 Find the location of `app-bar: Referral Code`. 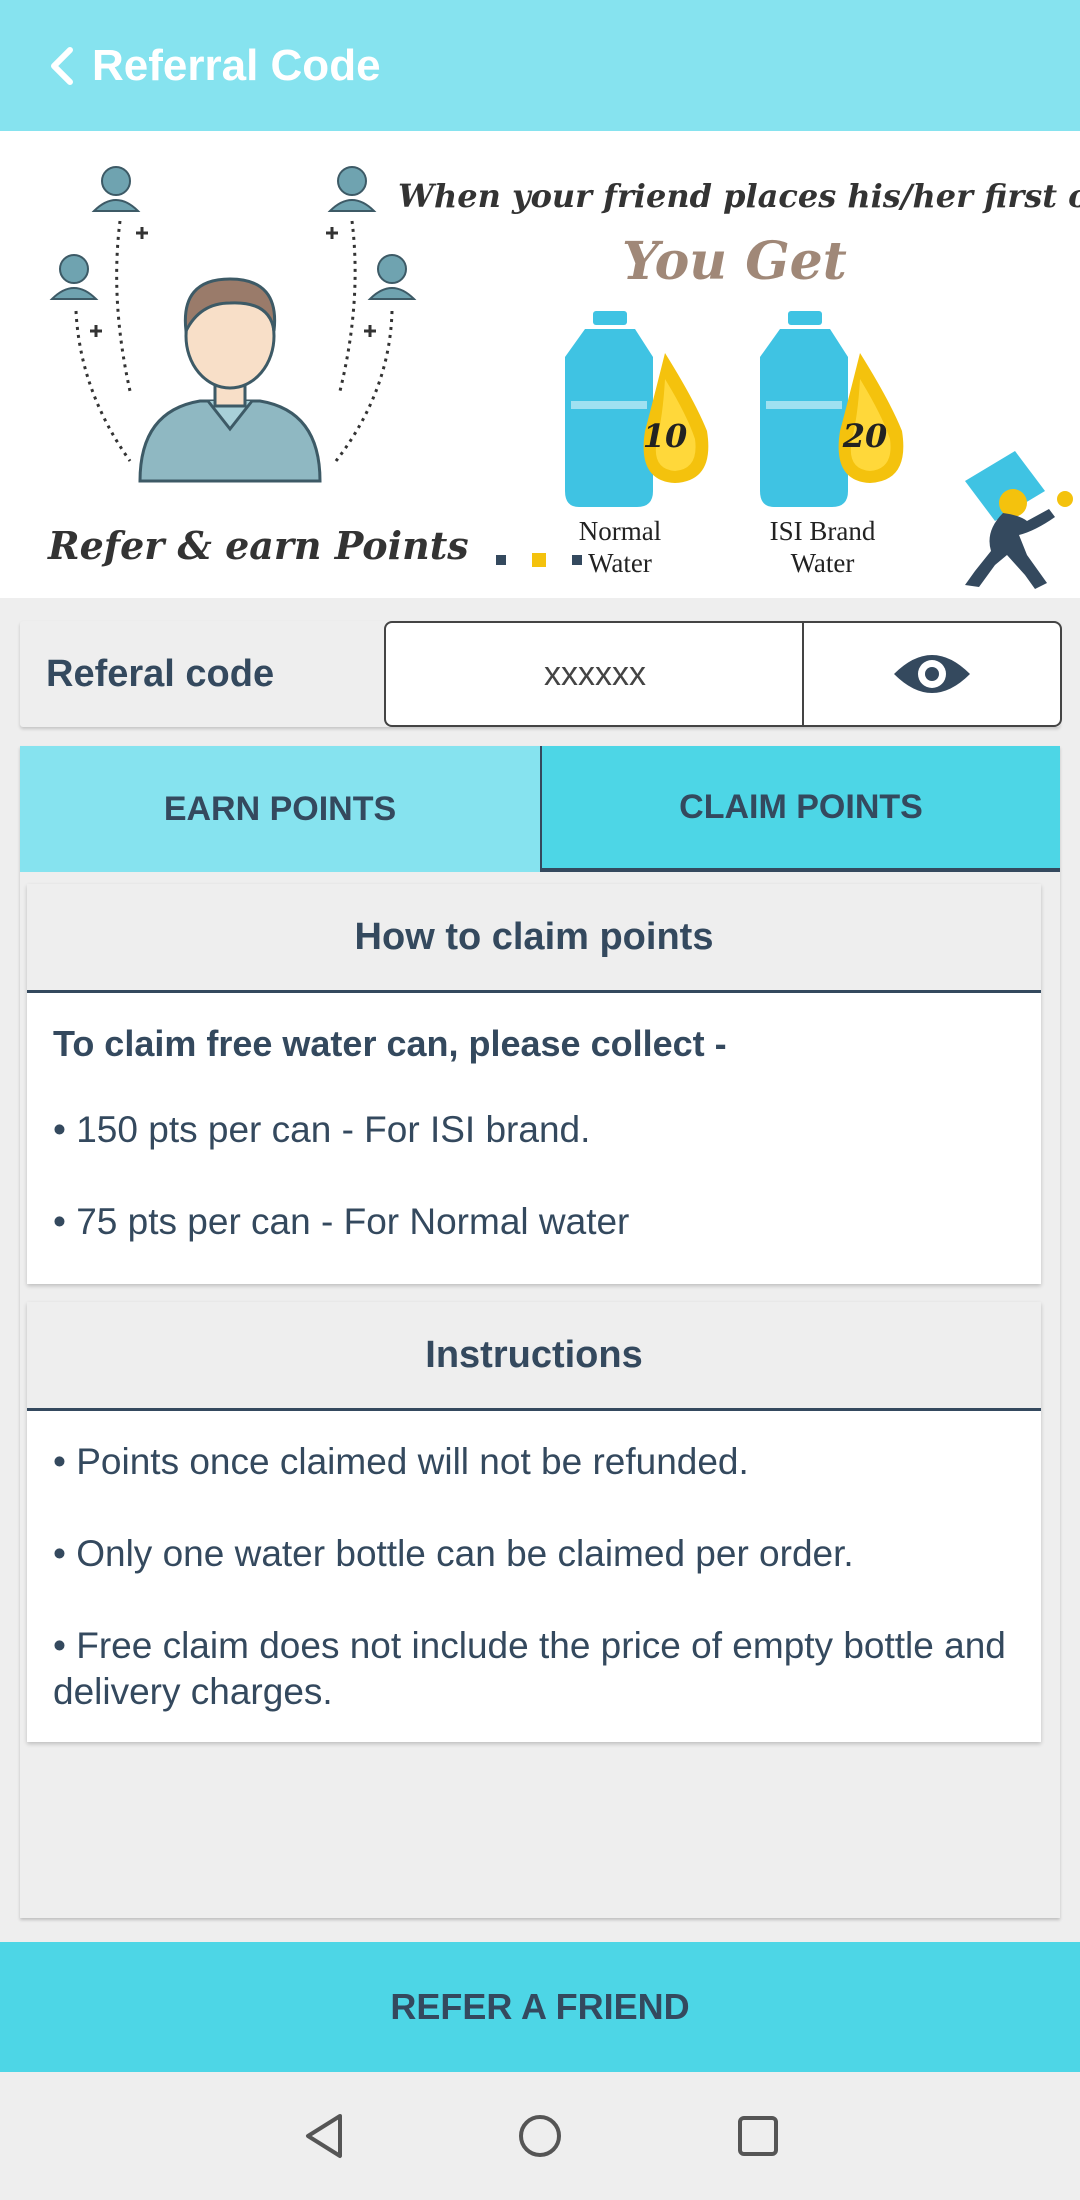

app-bar: Referral Code is located at coordinates (540, 65).